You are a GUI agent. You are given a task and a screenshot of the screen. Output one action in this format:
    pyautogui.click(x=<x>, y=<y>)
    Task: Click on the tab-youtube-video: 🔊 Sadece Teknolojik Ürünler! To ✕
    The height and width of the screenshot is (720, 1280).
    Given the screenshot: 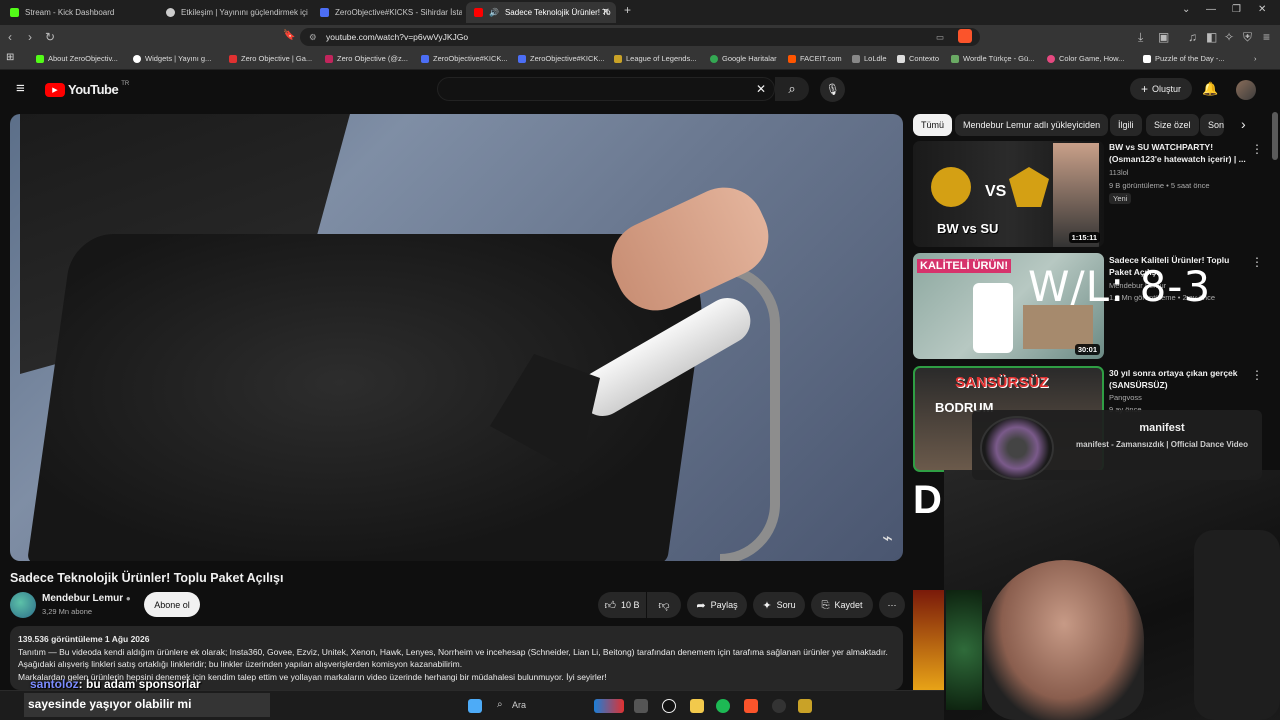 What is the action you would take?
    pyautogui.click(x=541, y=12)
    